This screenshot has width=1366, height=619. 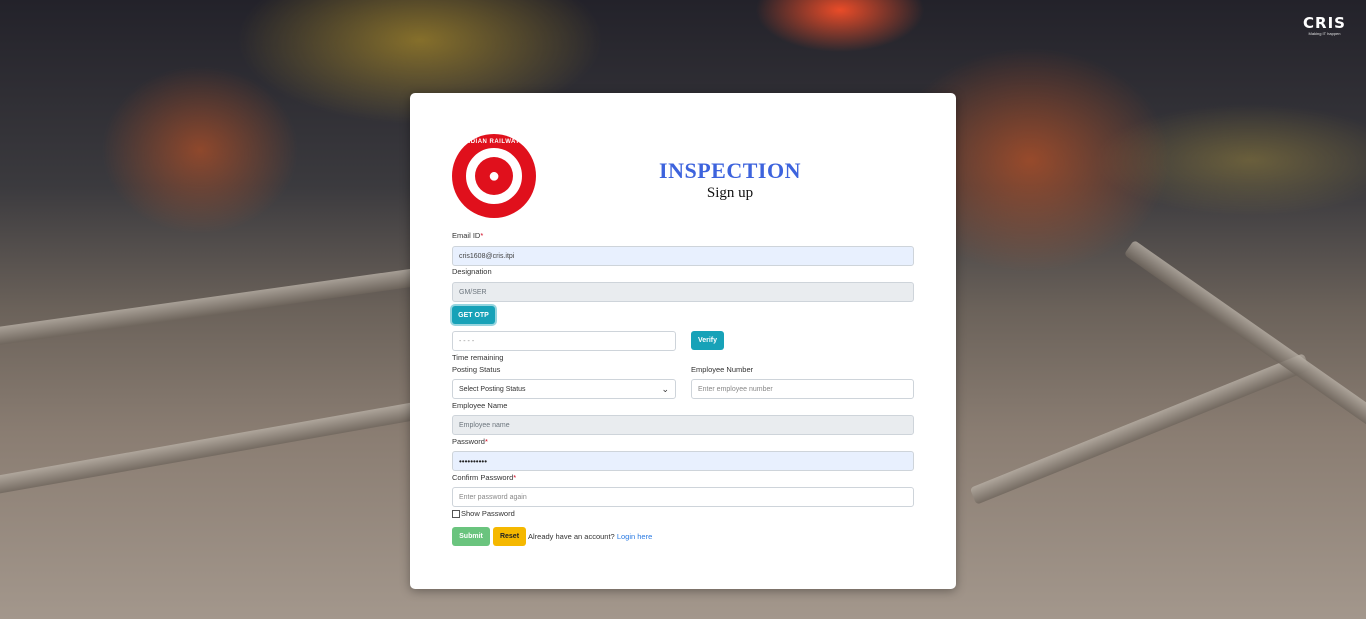 What do you see at coordinates (470, 441) in the screenshot?
I see `password-label: Password*` at bounding box center [470, 441].